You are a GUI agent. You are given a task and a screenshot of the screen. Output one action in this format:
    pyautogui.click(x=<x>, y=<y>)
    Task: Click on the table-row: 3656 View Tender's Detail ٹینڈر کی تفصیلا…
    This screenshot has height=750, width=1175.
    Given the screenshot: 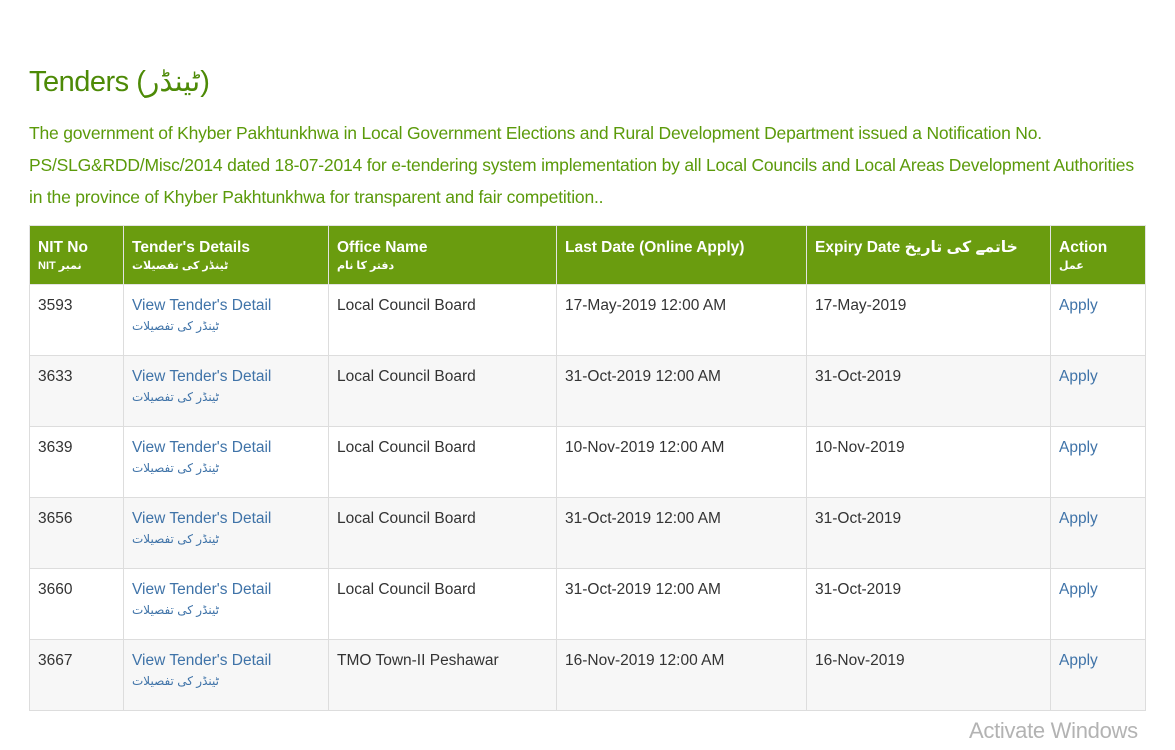 What is the action you would take?
    pyautogui.click(x=587, y=533)
    